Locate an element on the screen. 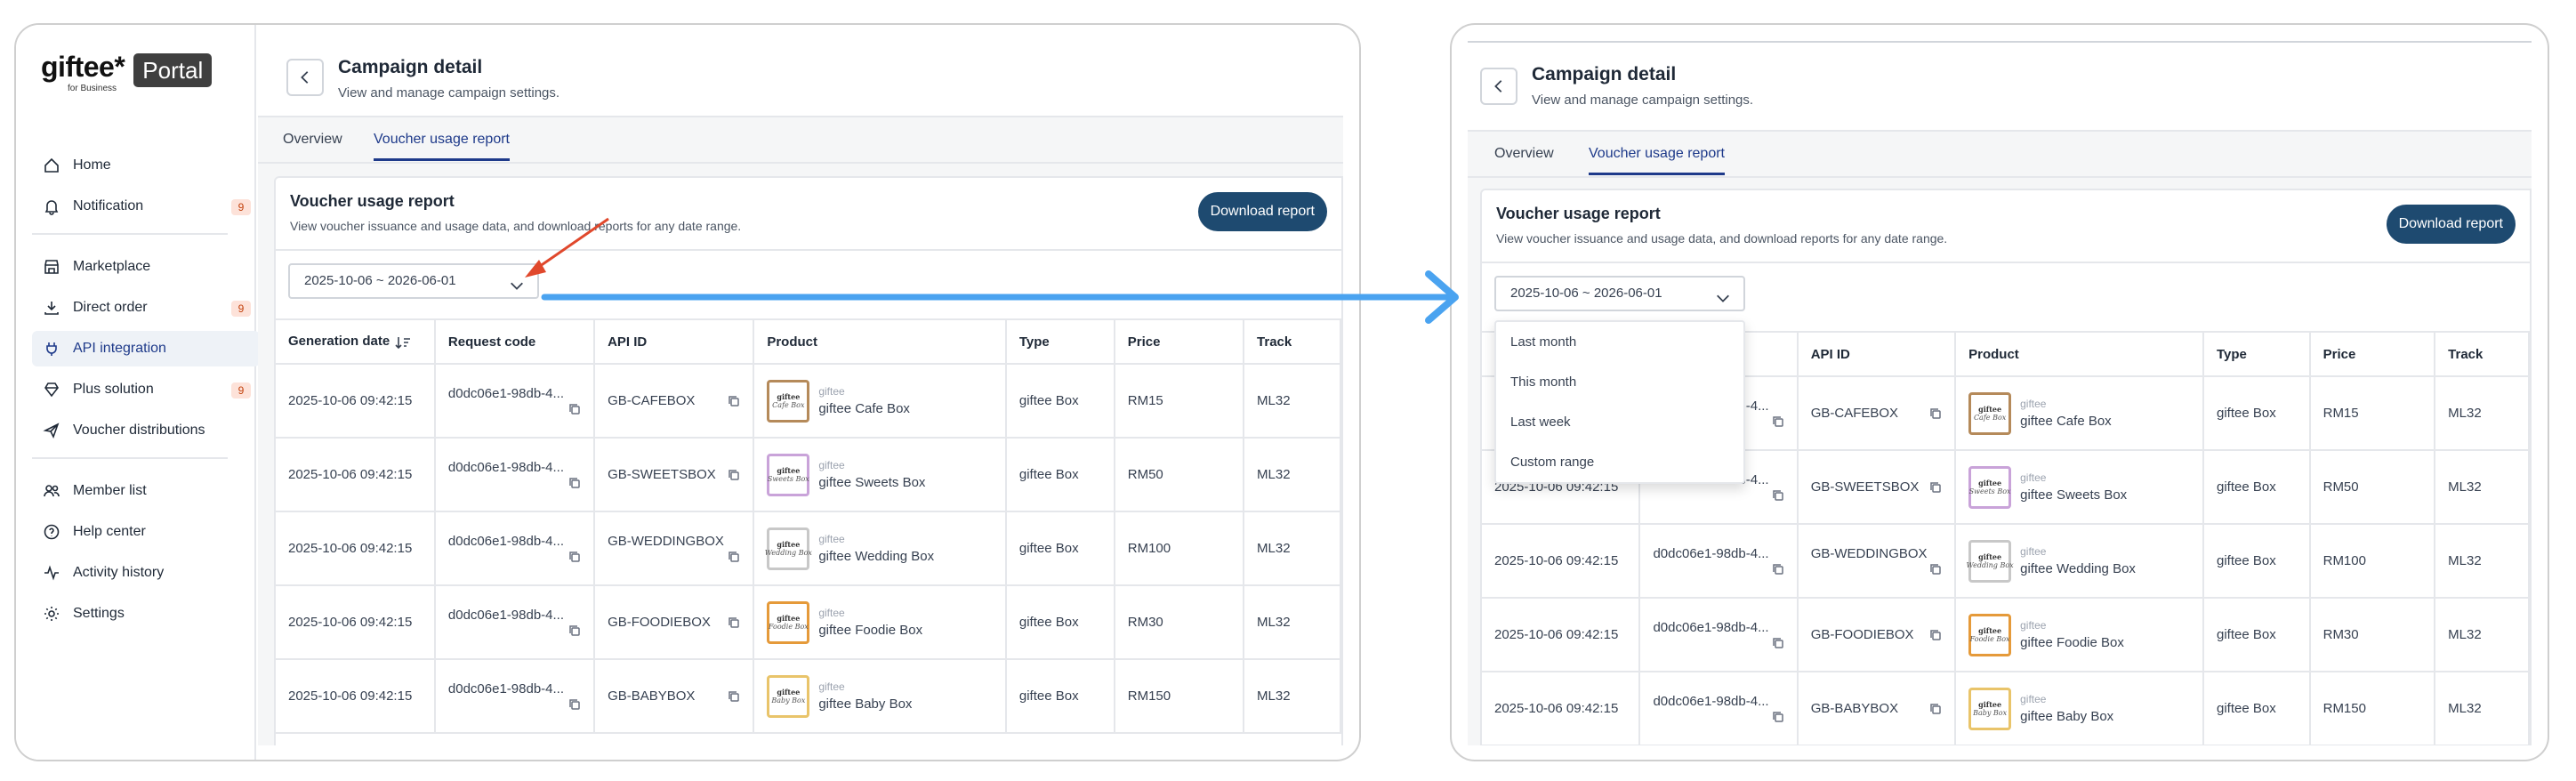 The image size is (2576, 781). product-thumbnail: giftee Baby Box is located at coordinates (788, 696).